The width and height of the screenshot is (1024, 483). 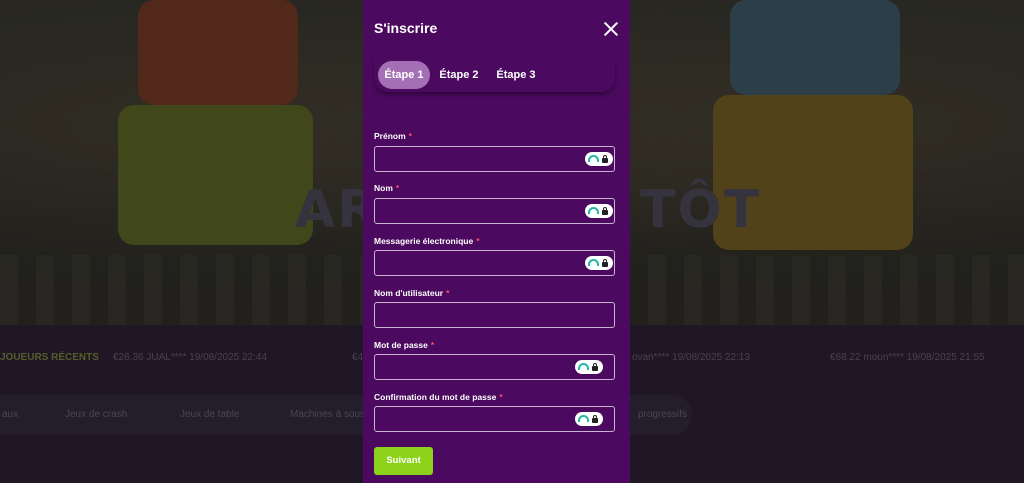 I want to click on email-label: Messagerie électronique *, so click(x=427, y=241).